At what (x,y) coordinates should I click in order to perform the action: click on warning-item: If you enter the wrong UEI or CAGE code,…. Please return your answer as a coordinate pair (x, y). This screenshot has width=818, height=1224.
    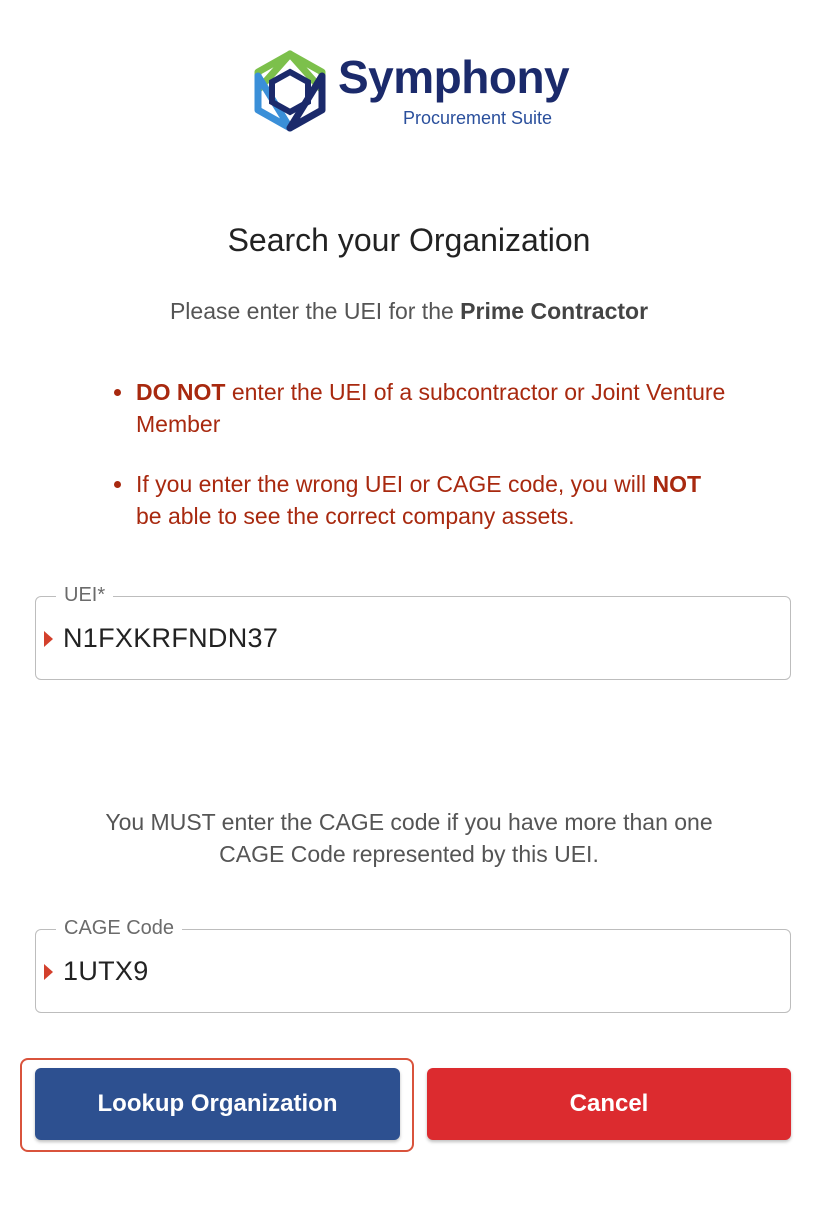
    Looking at the image, I should click on (422, 500).